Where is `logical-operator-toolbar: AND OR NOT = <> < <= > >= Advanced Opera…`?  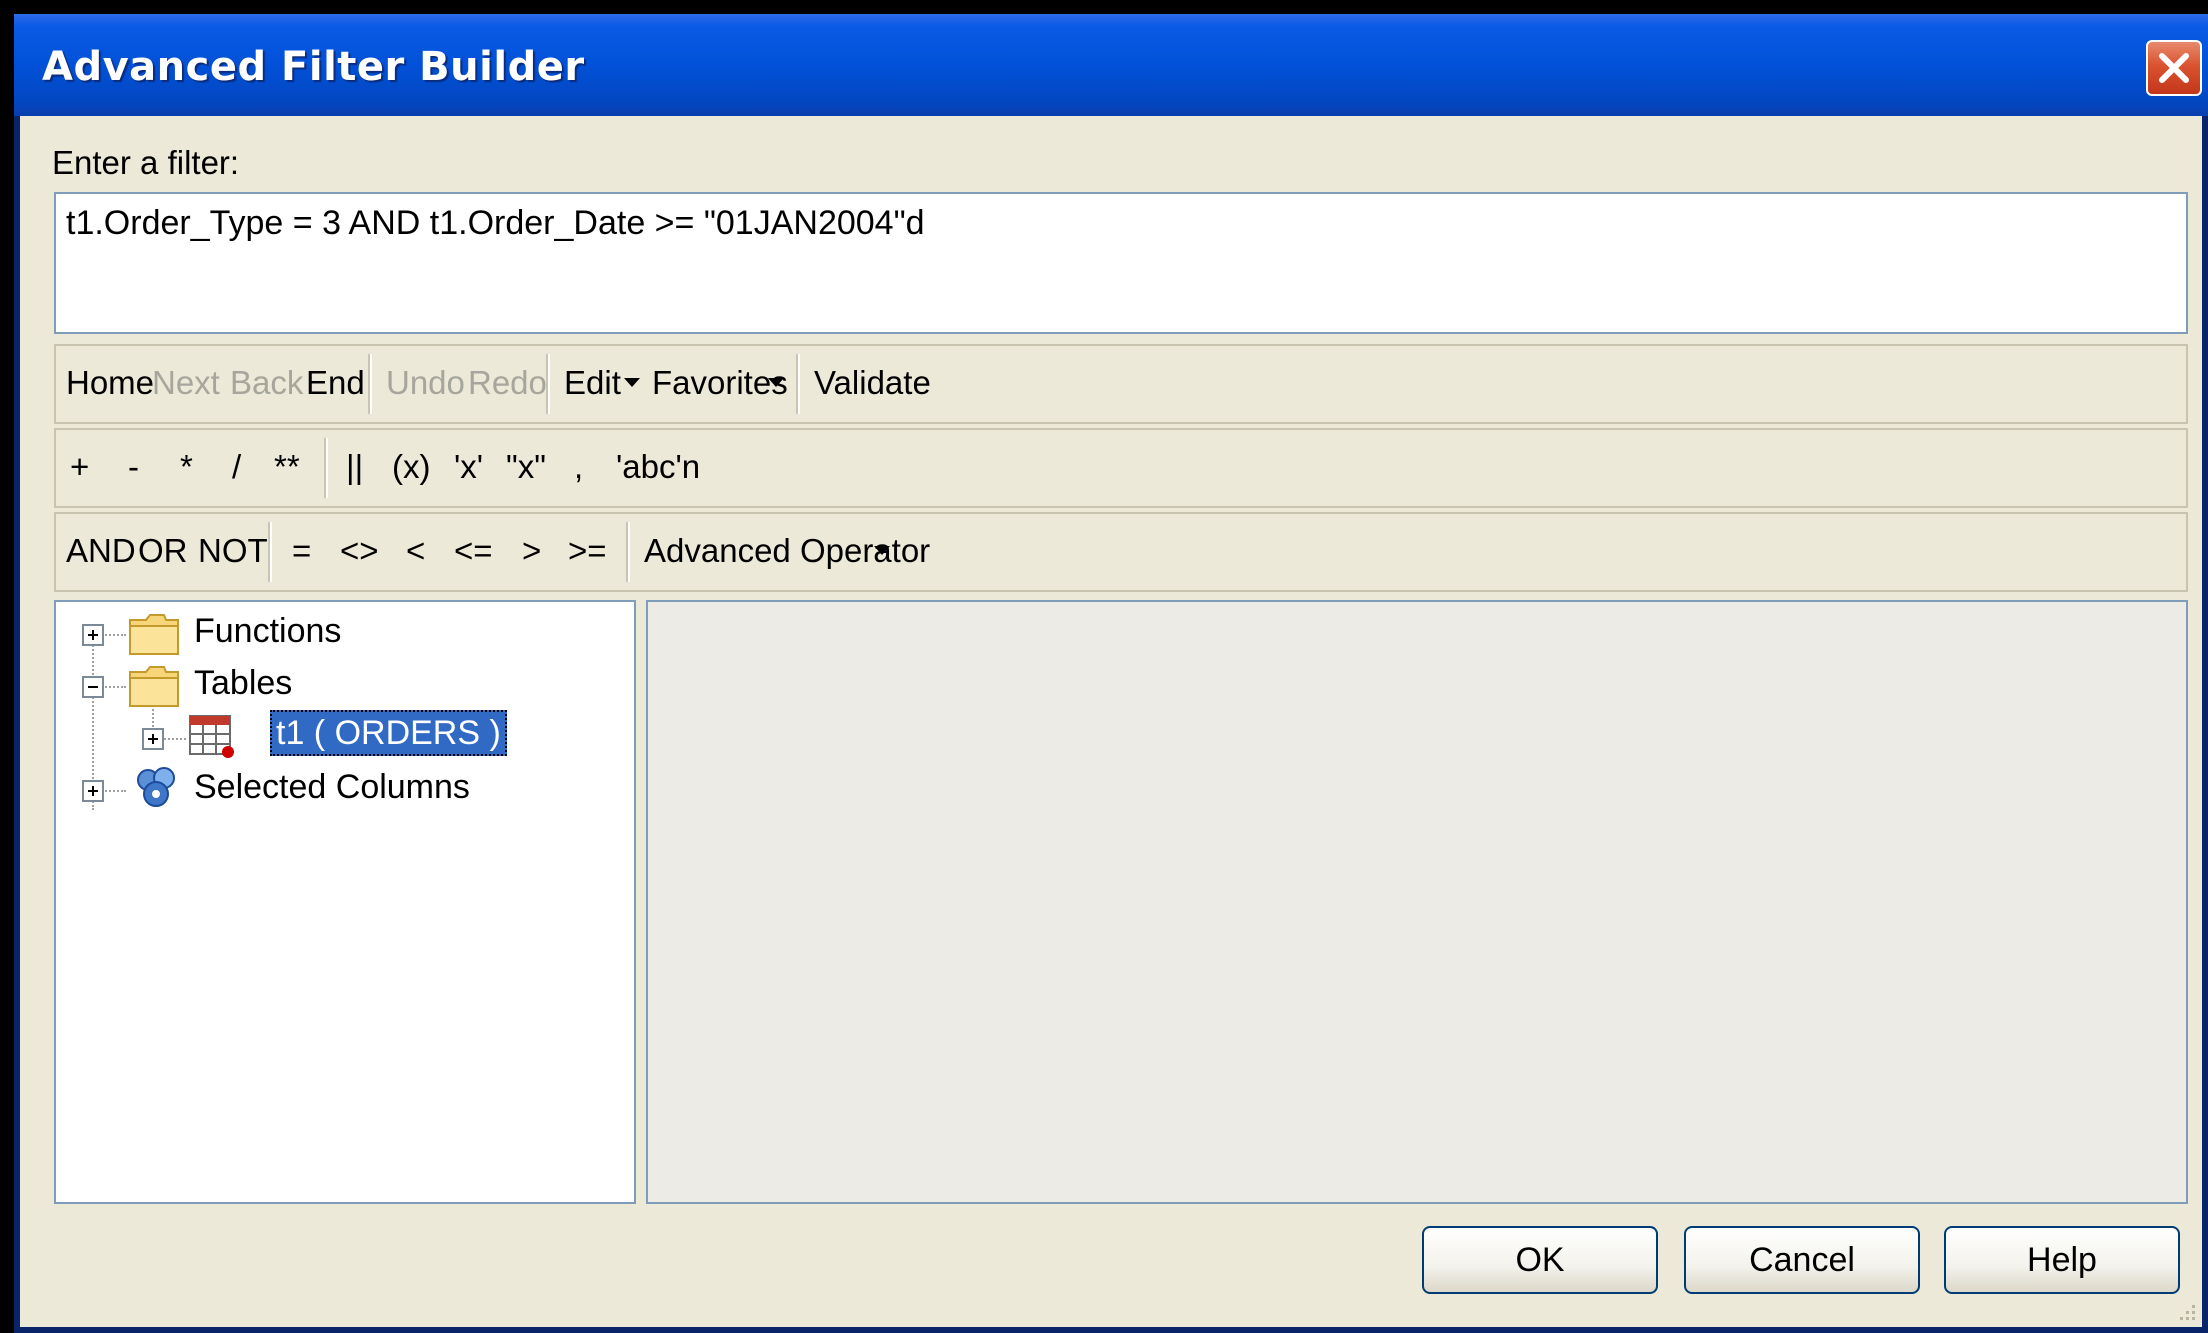
logical-operator-toolbar: AND OR NOT = <> < <= > >= Advanced Opera… is located at coordinates (1121, 552).